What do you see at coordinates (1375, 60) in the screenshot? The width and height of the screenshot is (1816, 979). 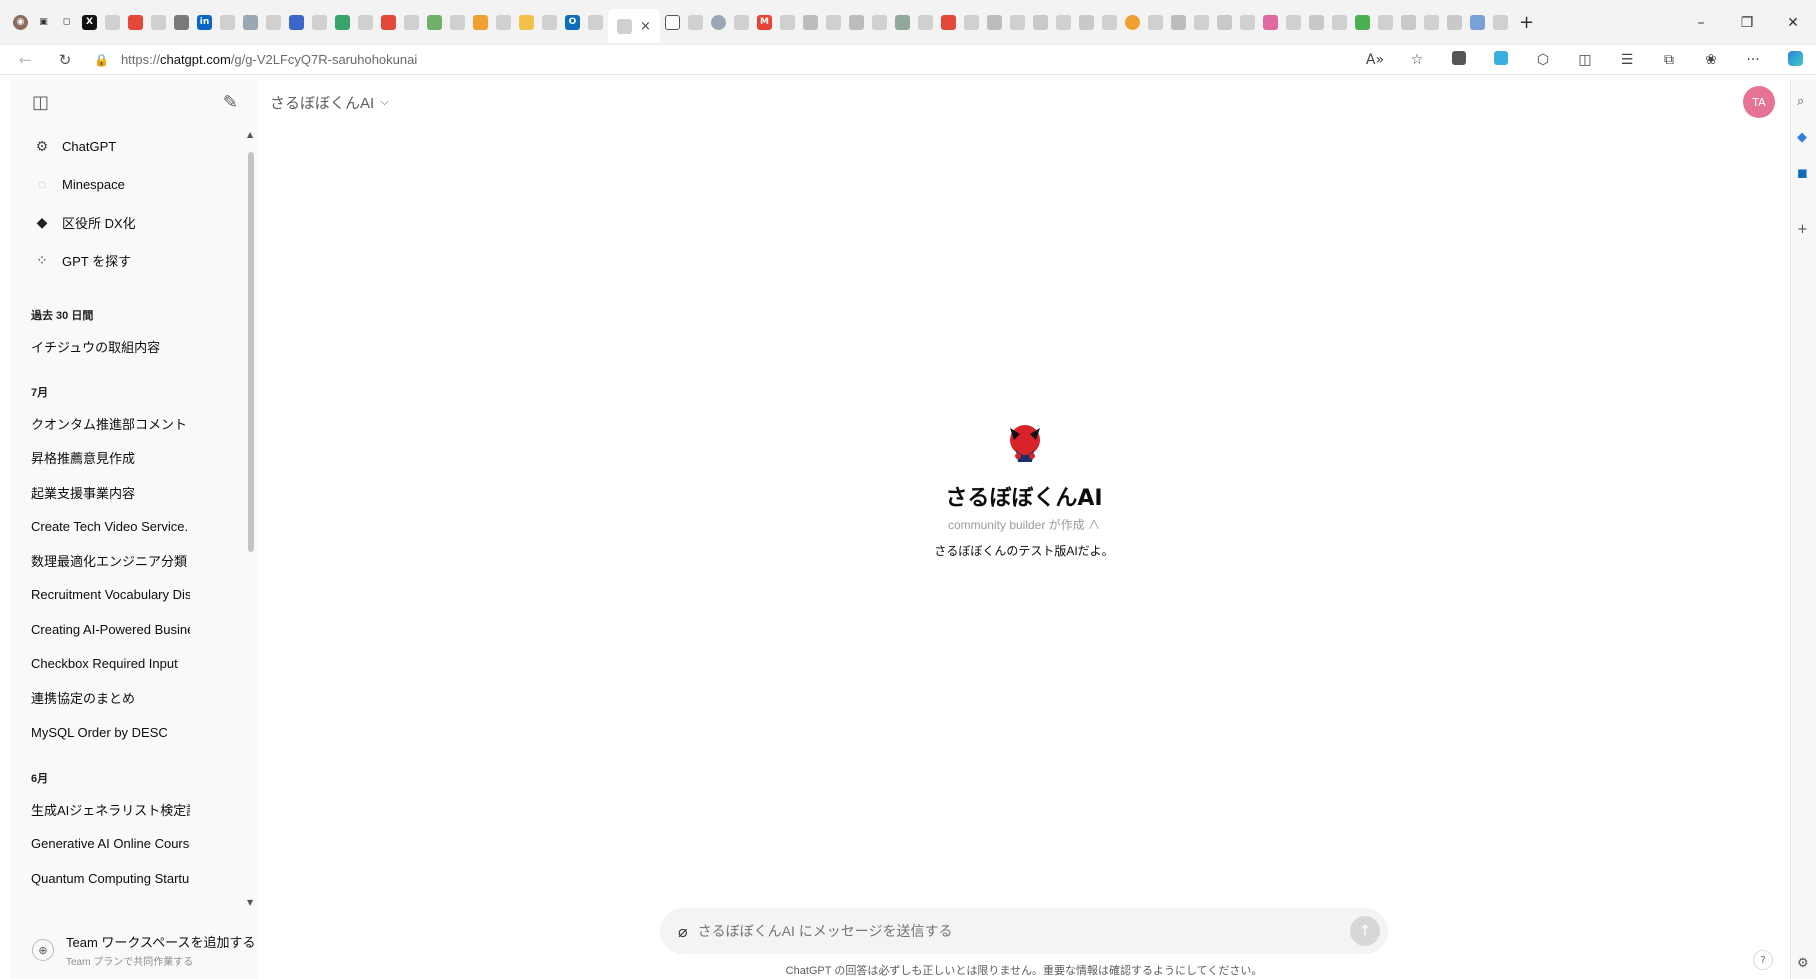 I see `read-aloud-icon: A»` at bounding box center [1375, 60].